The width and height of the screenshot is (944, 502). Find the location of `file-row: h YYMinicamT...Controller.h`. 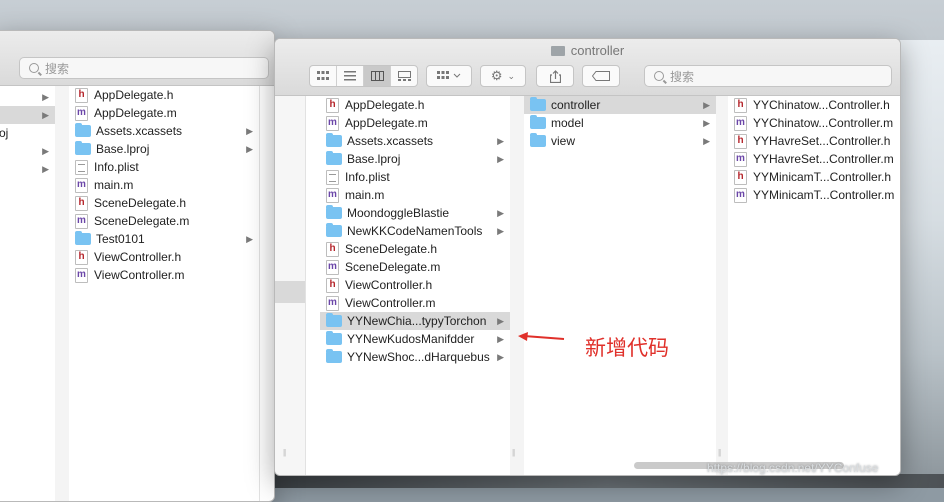

file-row: h YYMinicamT...Controller.h is located at coordinates (814, 177).